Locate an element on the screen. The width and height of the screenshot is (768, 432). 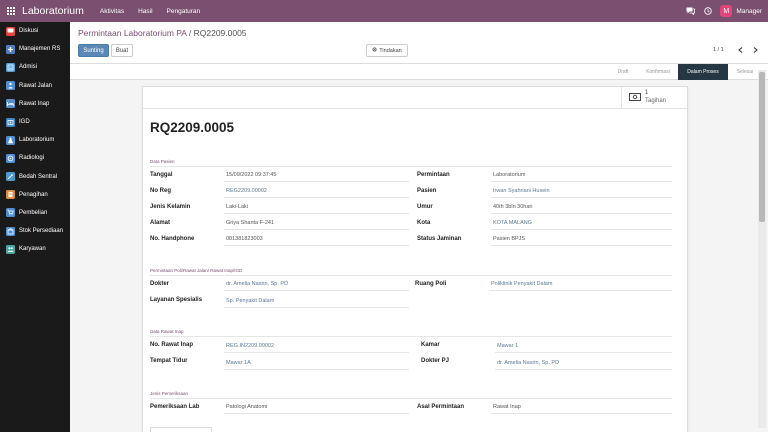
kamar-value: Mawar 1 is located at coordinates (507, 346).